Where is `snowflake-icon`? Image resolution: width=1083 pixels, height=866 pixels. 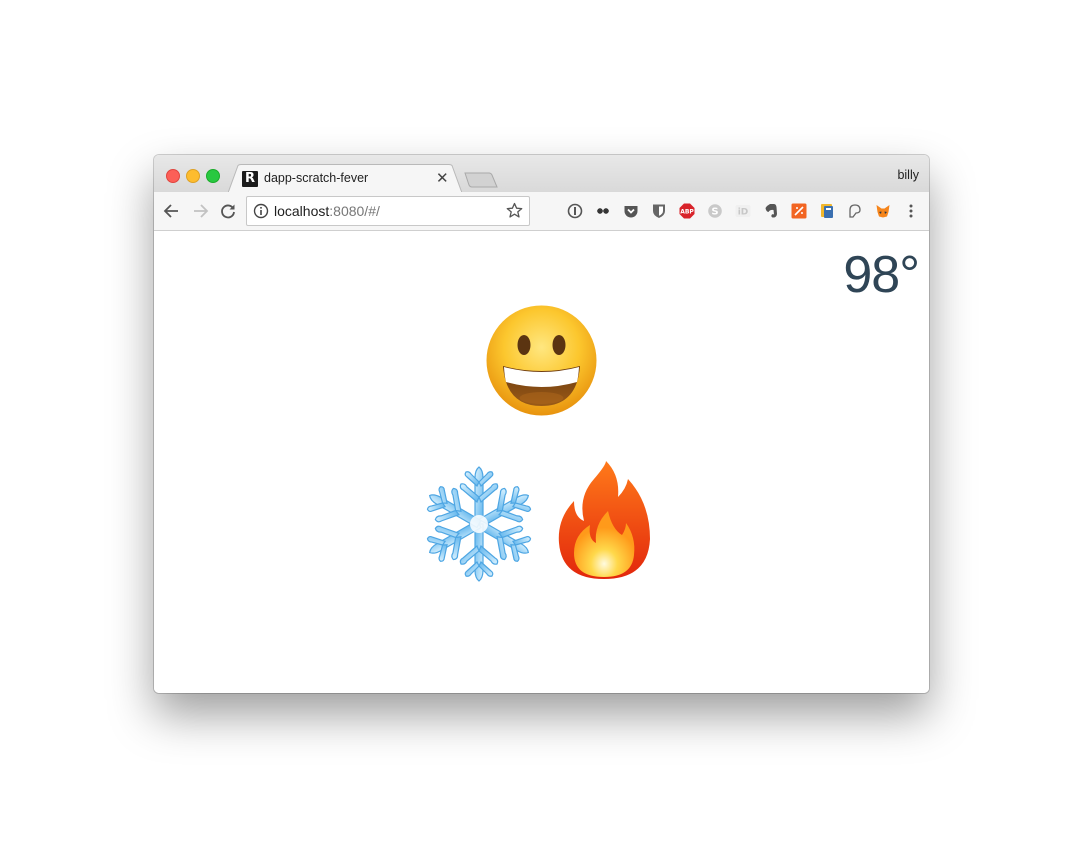
snowflake-icon is located at coordinates (479, 524).